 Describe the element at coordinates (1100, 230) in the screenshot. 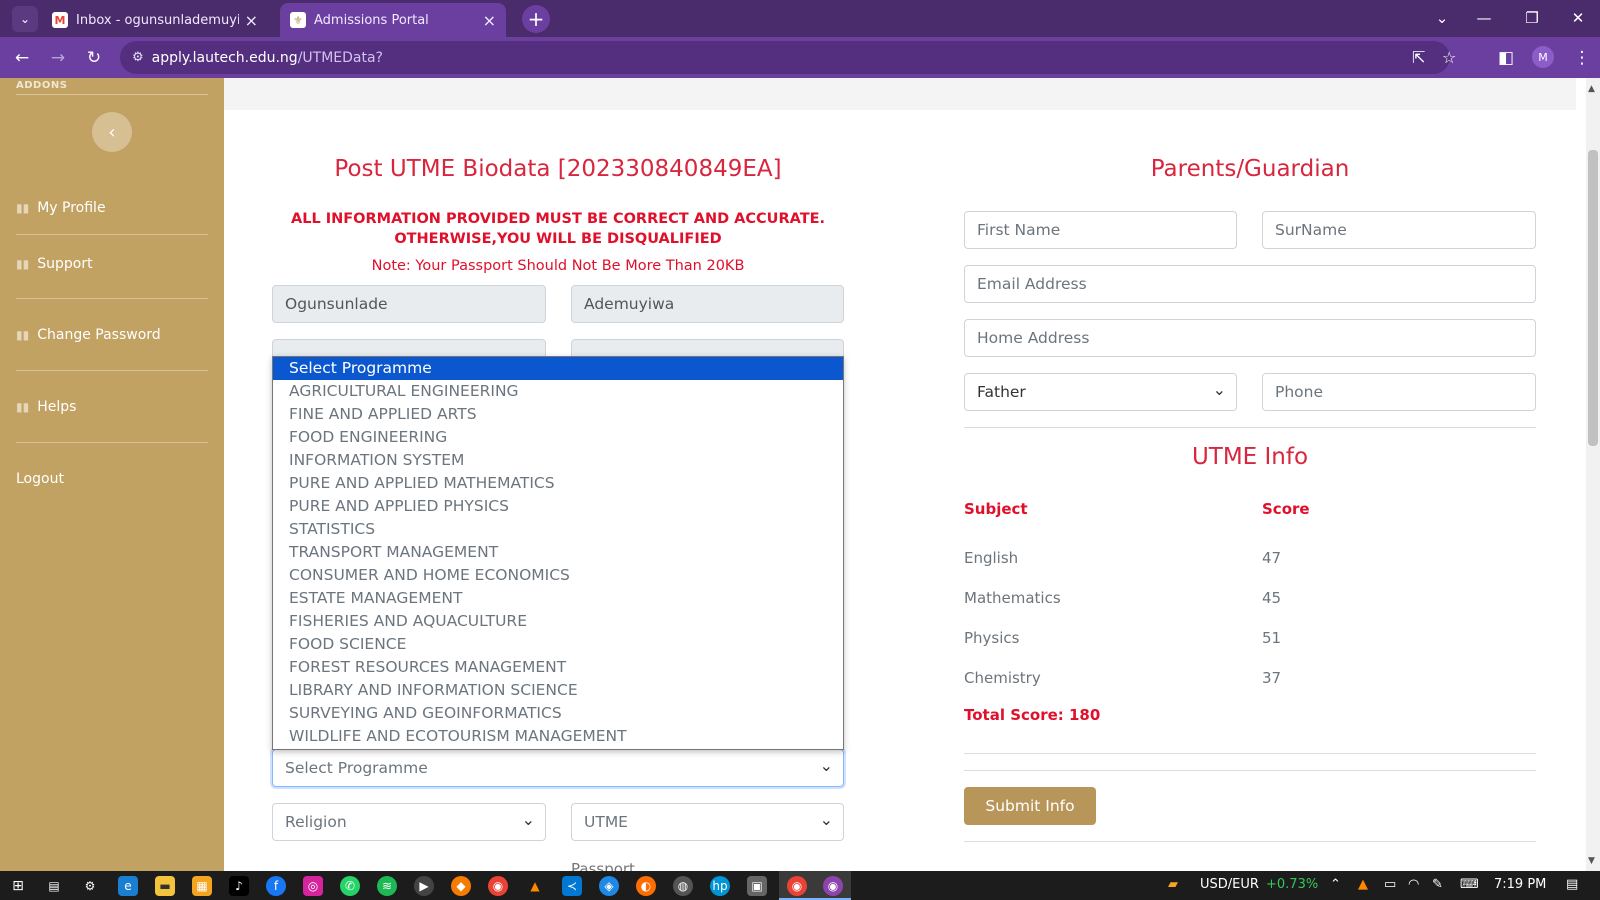

I see `guardian-first-name-input: First Name` at that location.